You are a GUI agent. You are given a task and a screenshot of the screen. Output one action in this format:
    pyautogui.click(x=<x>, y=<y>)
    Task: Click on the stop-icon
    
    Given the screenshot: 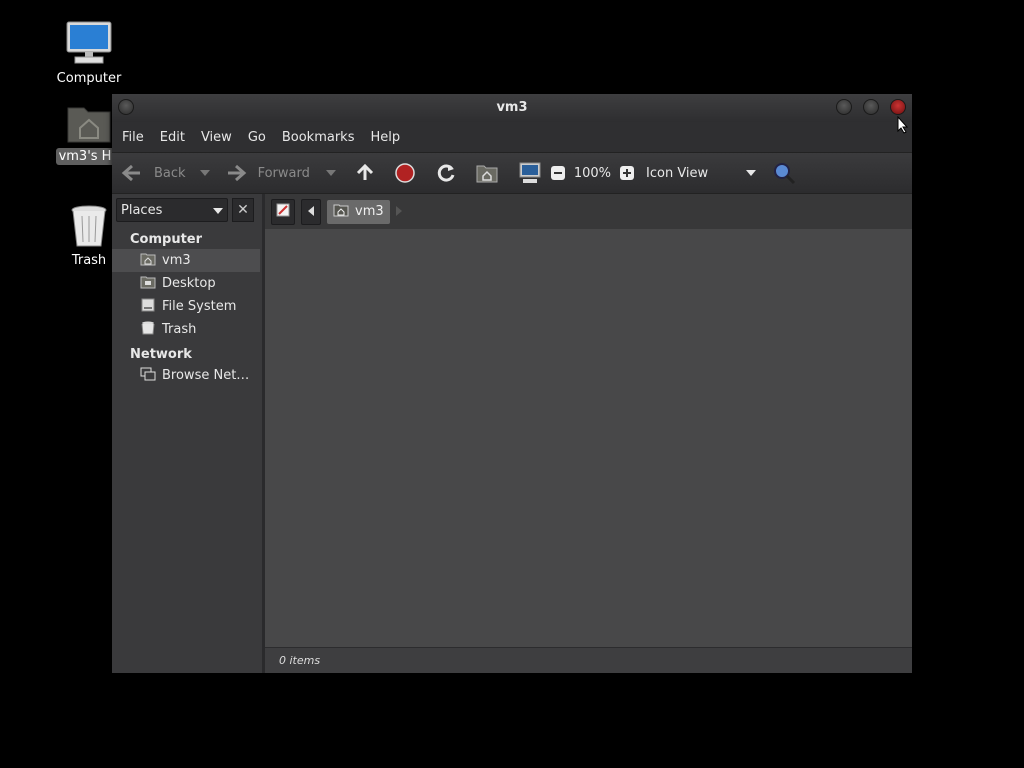 What is the action you would take?
    pyautogui.click(x=405, y=173)
    